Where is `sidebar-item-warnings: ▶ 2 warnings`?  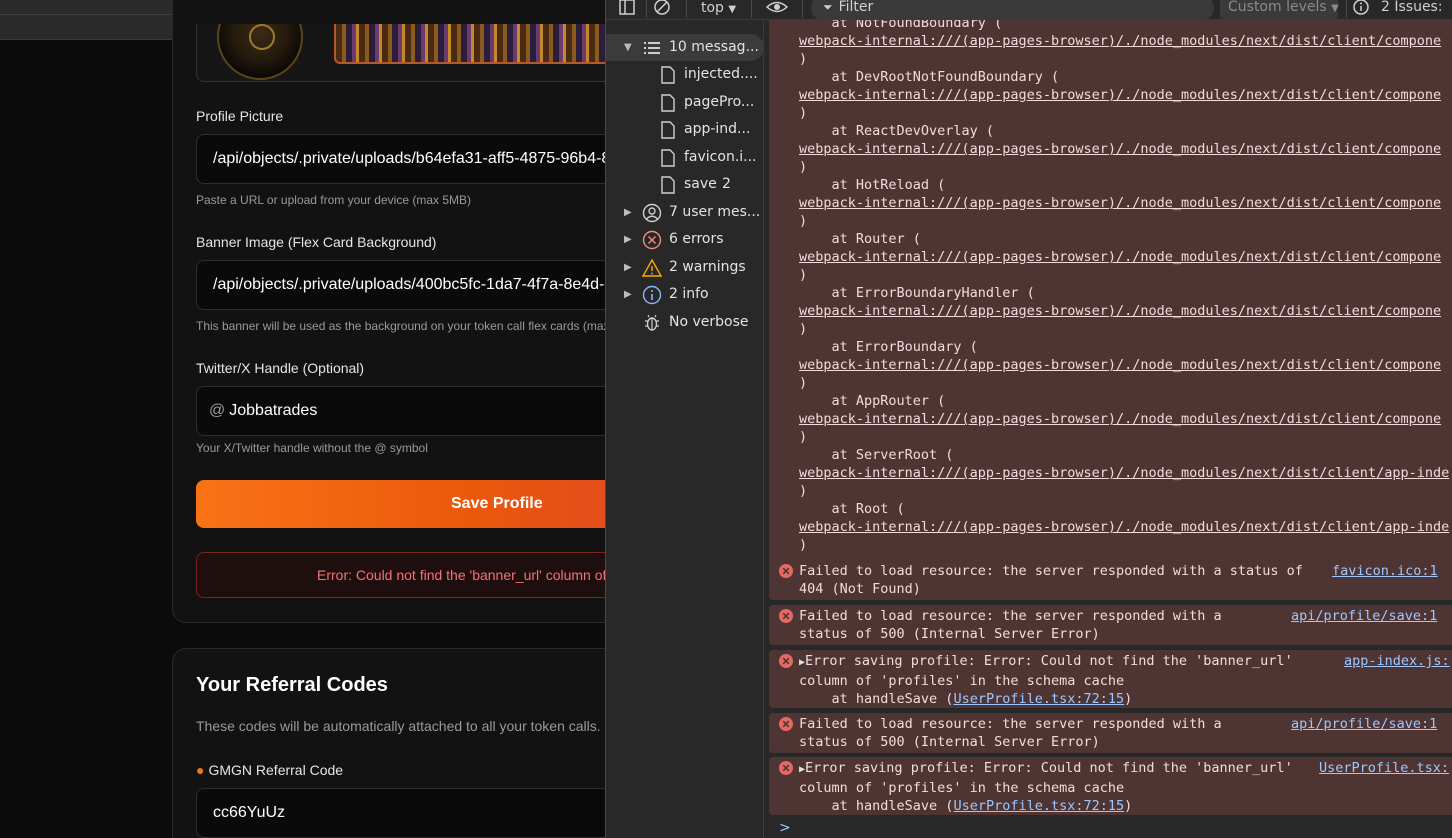 sidebar-item-warnings: ▶ 2 warnings is located at coordinates (685, 267).